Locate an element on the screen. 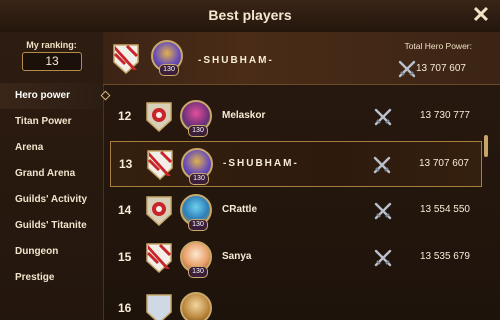 The image size is (500, 320). nav-item-label: Prestige is located at coordinates (35, 277).